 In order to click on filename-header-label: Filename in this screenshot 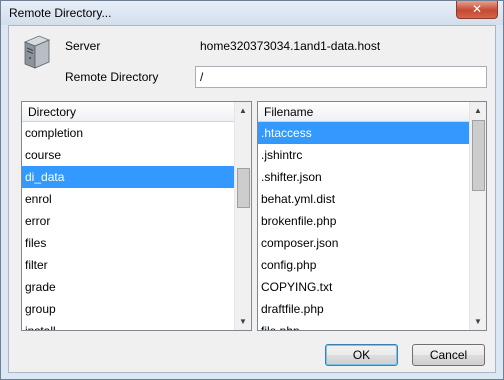, I will do `click(289, 112)`.